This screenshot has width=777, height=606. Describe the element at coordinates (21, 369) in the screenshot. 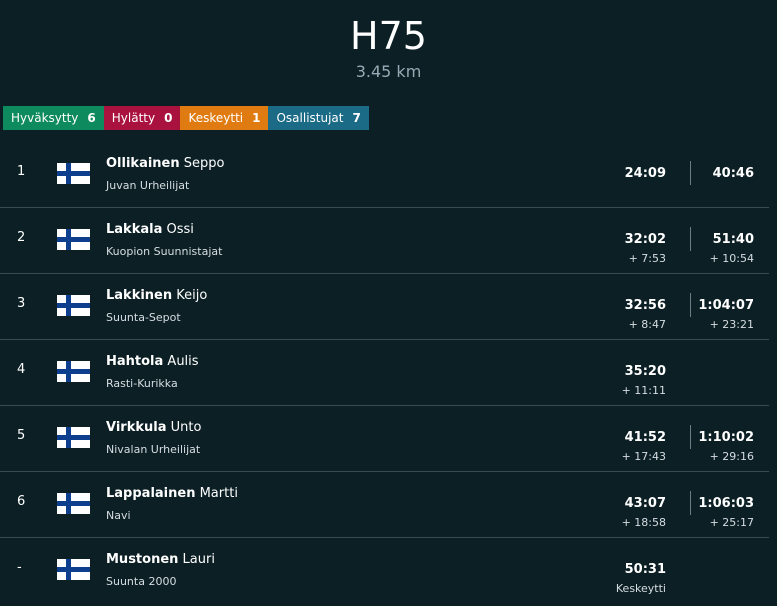

I see `rank: 4` at that location.